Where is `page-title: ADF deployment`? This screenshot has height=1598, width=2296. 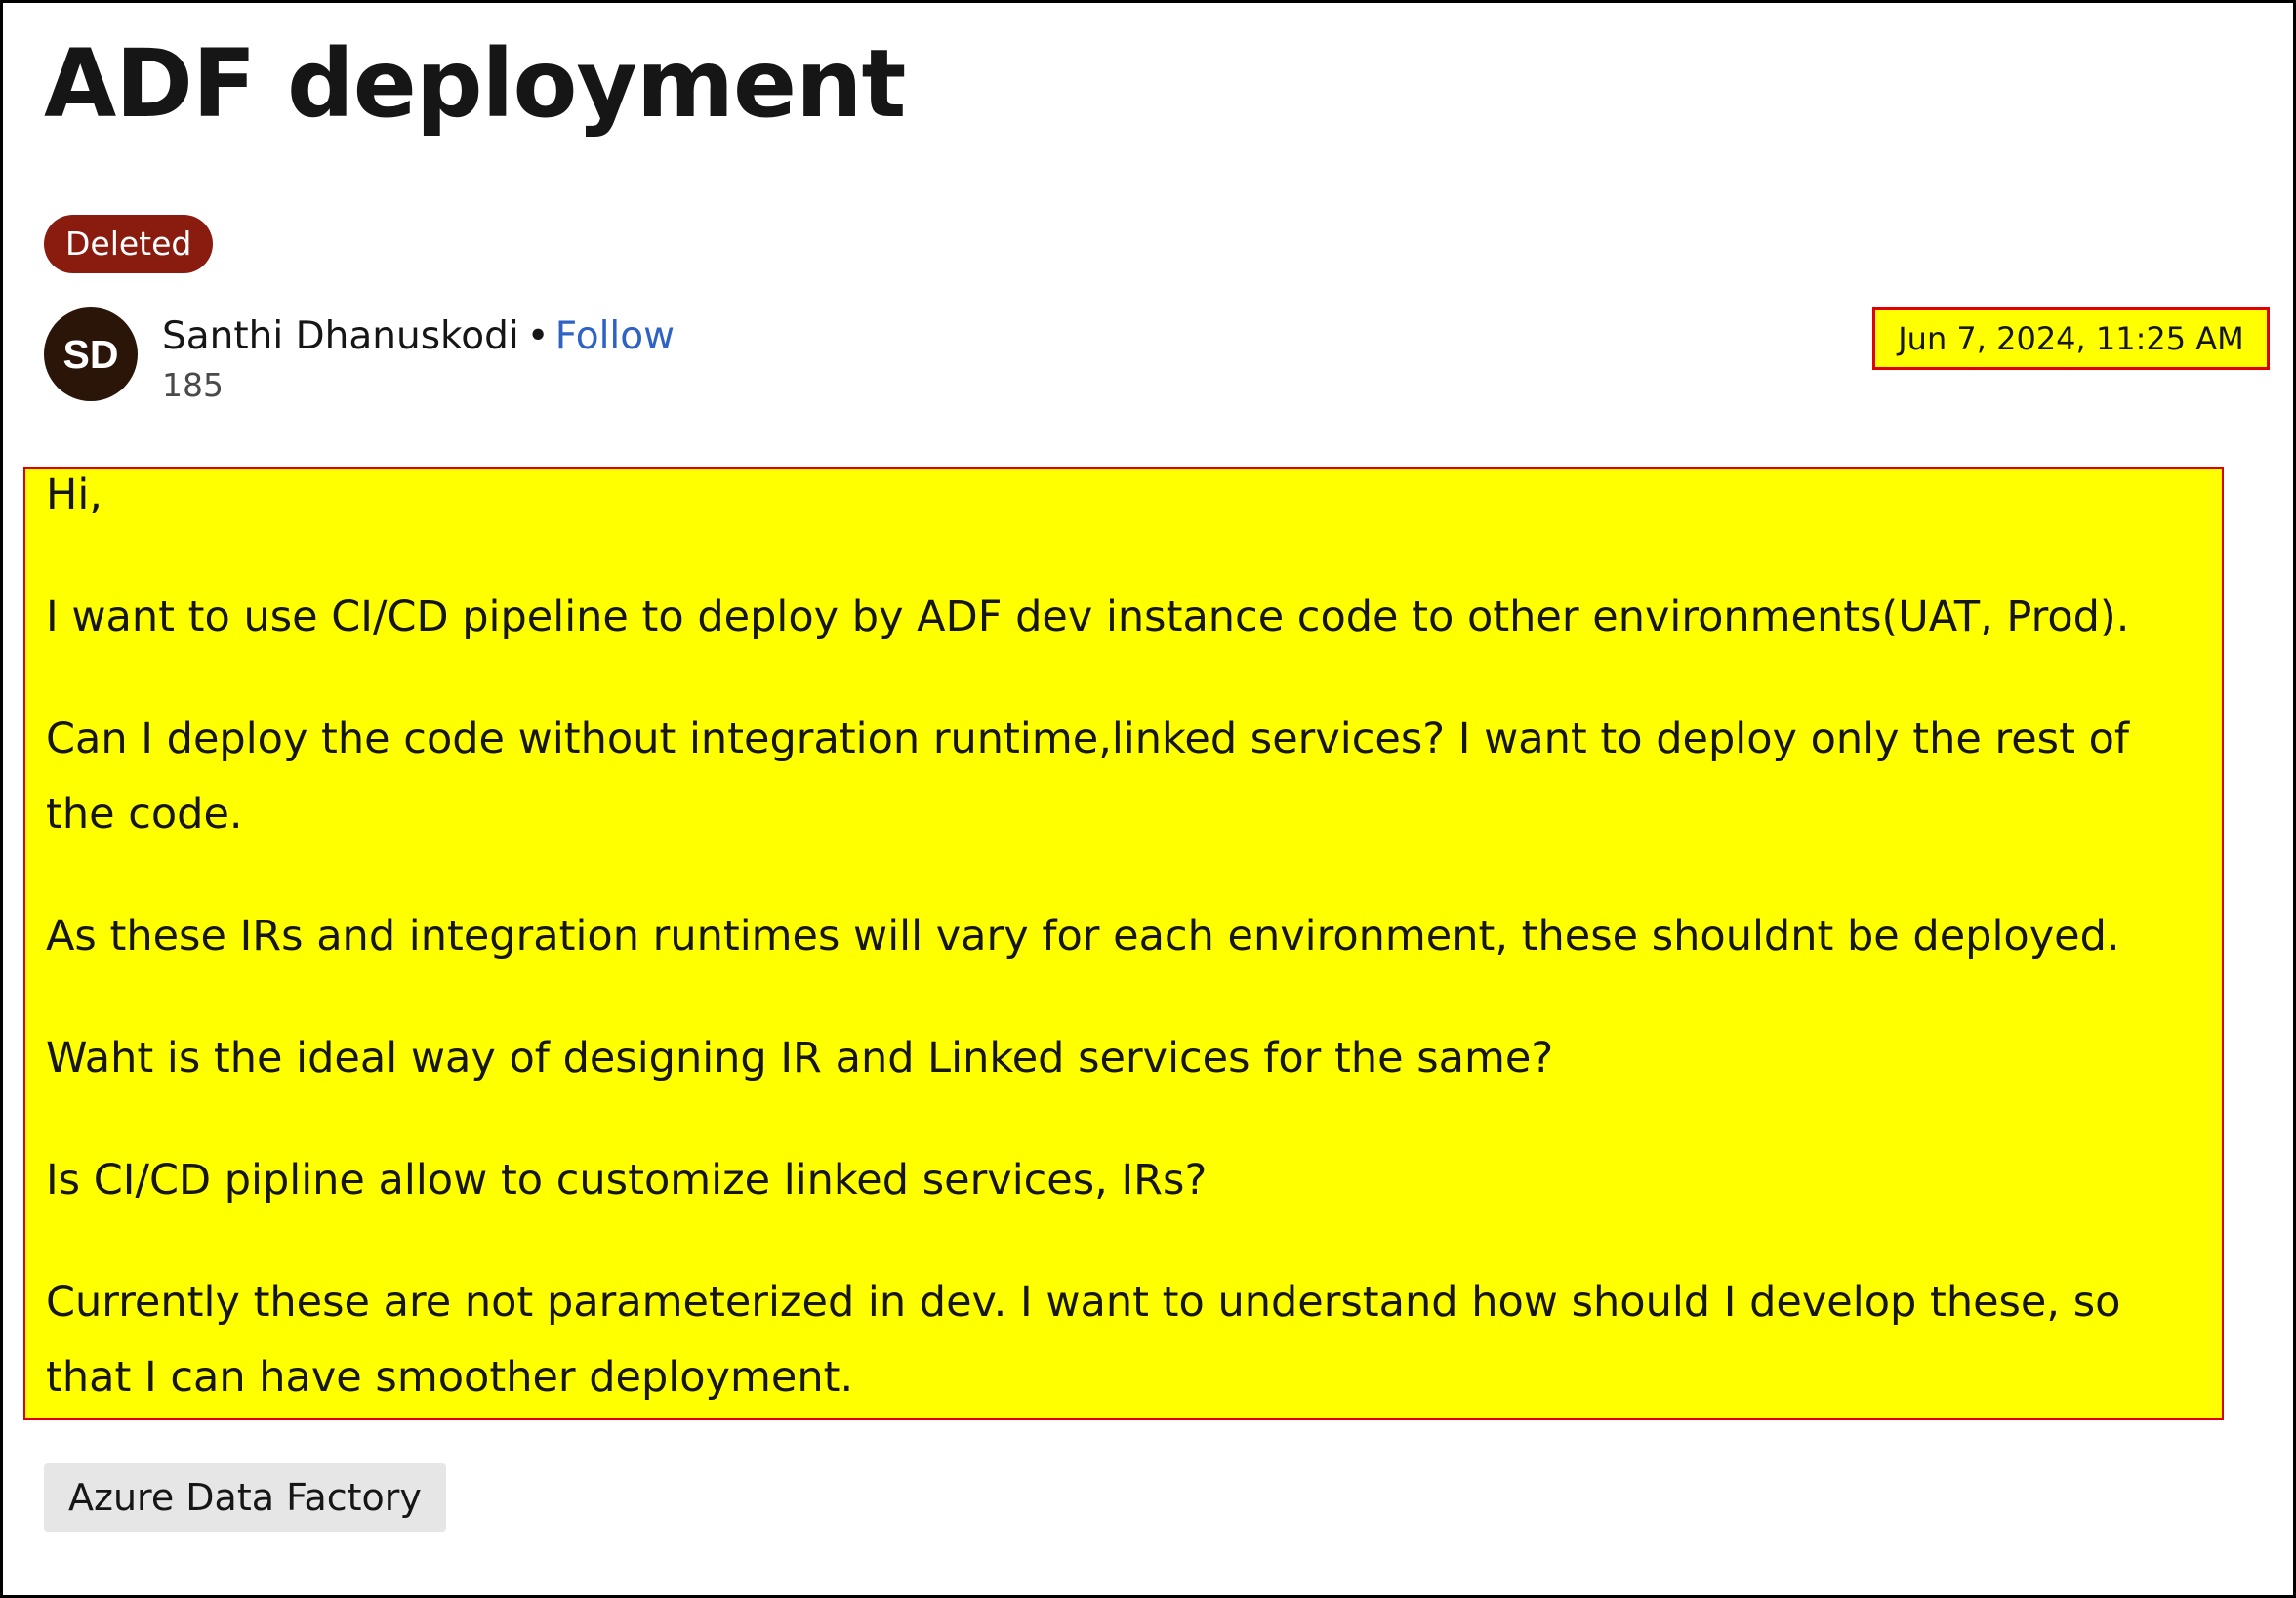
page-title: ADF deployment is located at coordinates (475, 84).